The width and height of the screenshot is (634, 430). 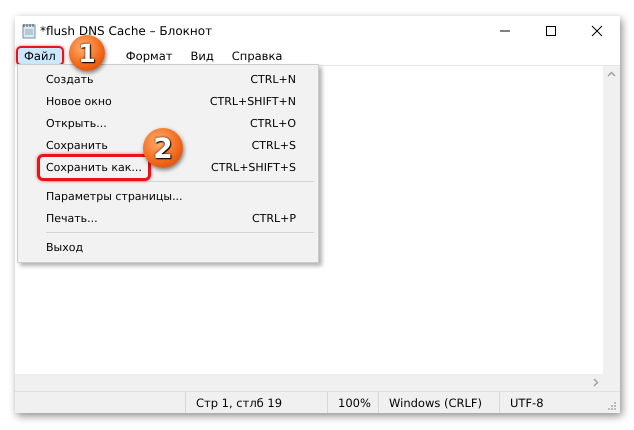 I want to click on status-text: Стр 1, стлб 19, so click(x=257, y=402).